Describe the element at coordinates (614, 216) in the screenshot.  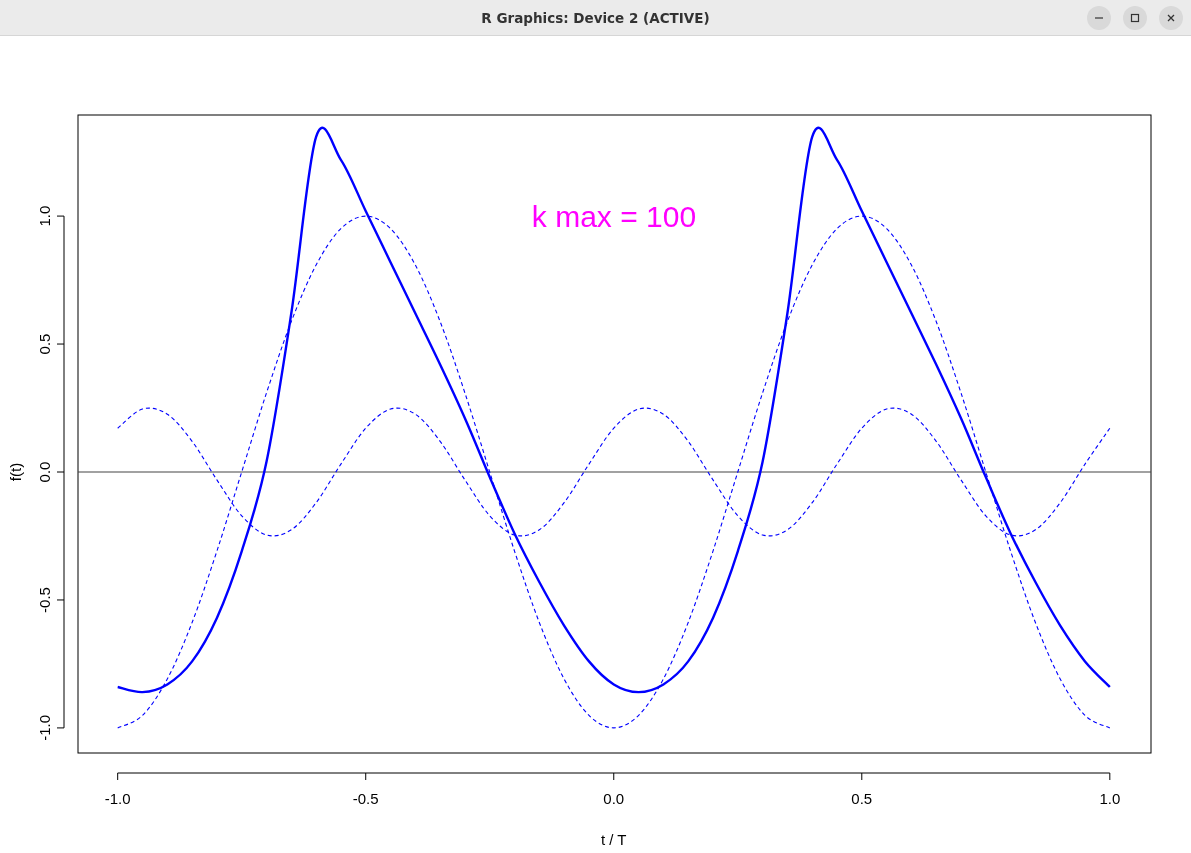
I see `annotation-text: k max = 100` at that location.